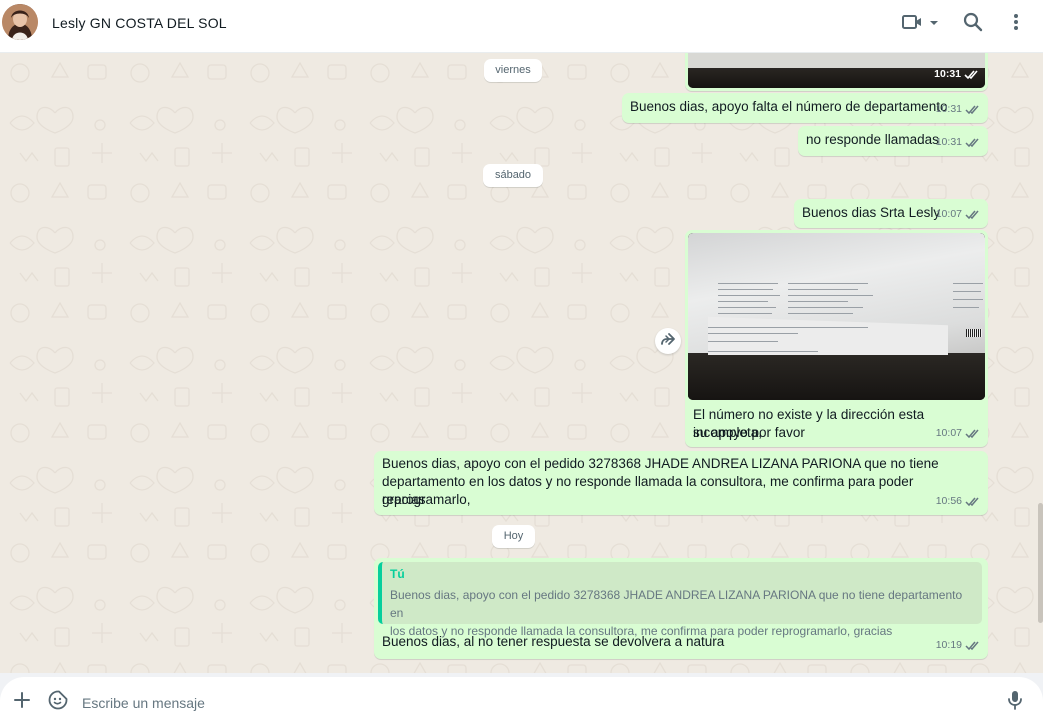 The image size is (1043, 723). I want to click on voice-message-button, so click(1015, 702).